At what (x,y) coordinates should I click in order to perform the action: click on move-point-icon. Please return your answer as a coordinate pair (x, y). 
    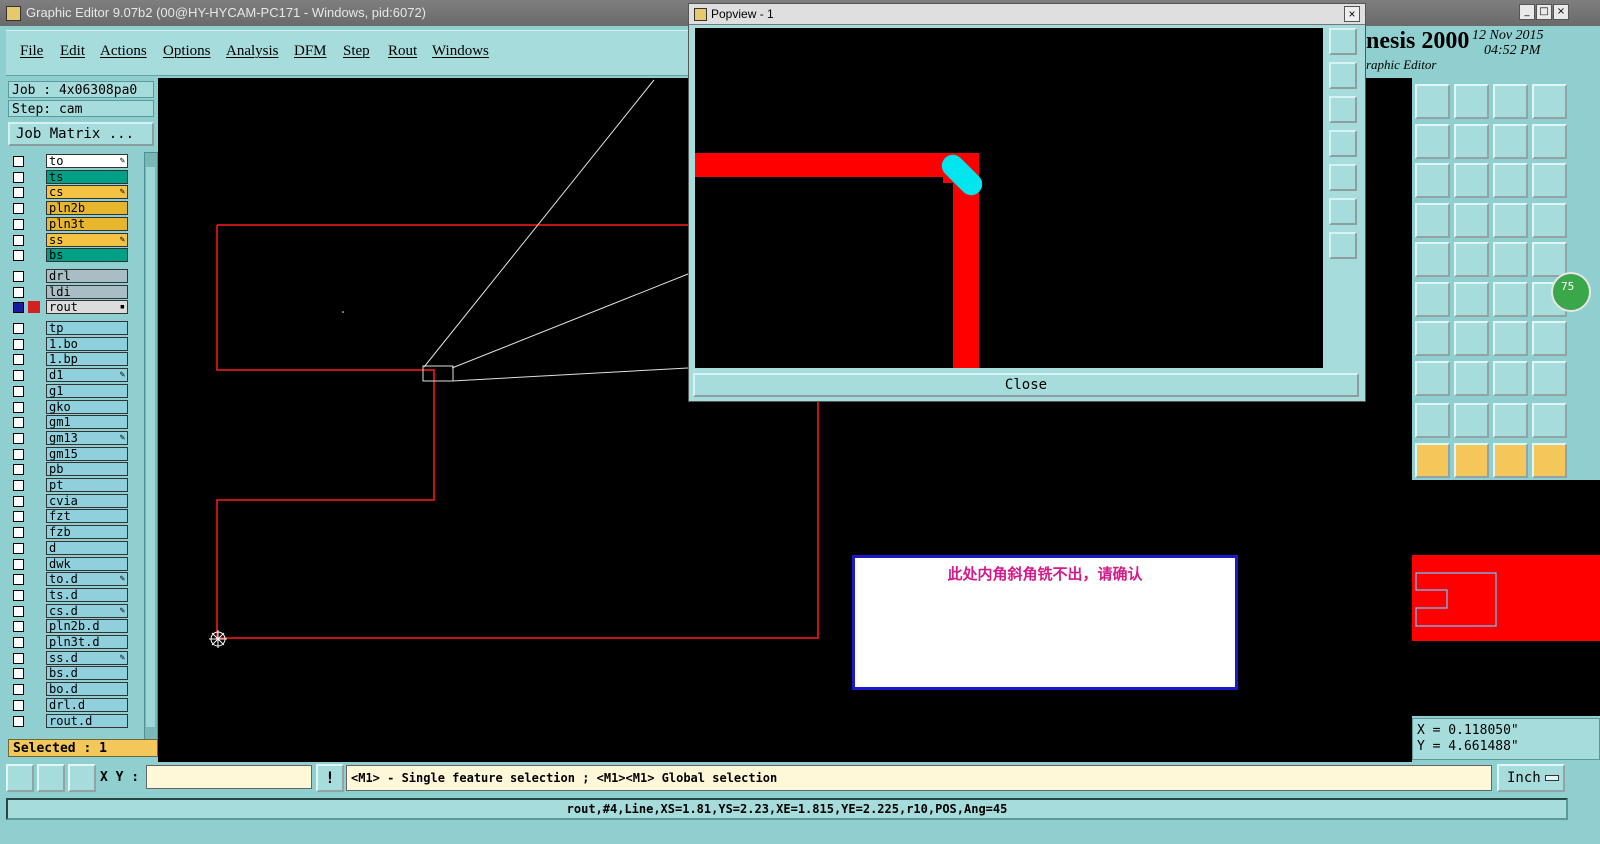
    Looking at the image, I should click on (1510, 299).